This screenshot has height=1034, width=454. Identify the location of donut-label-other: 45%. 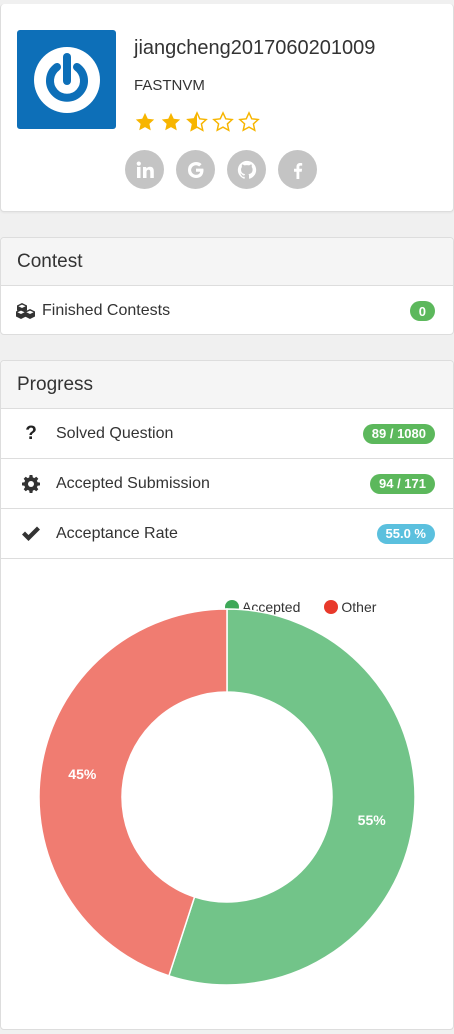
(82, 774).